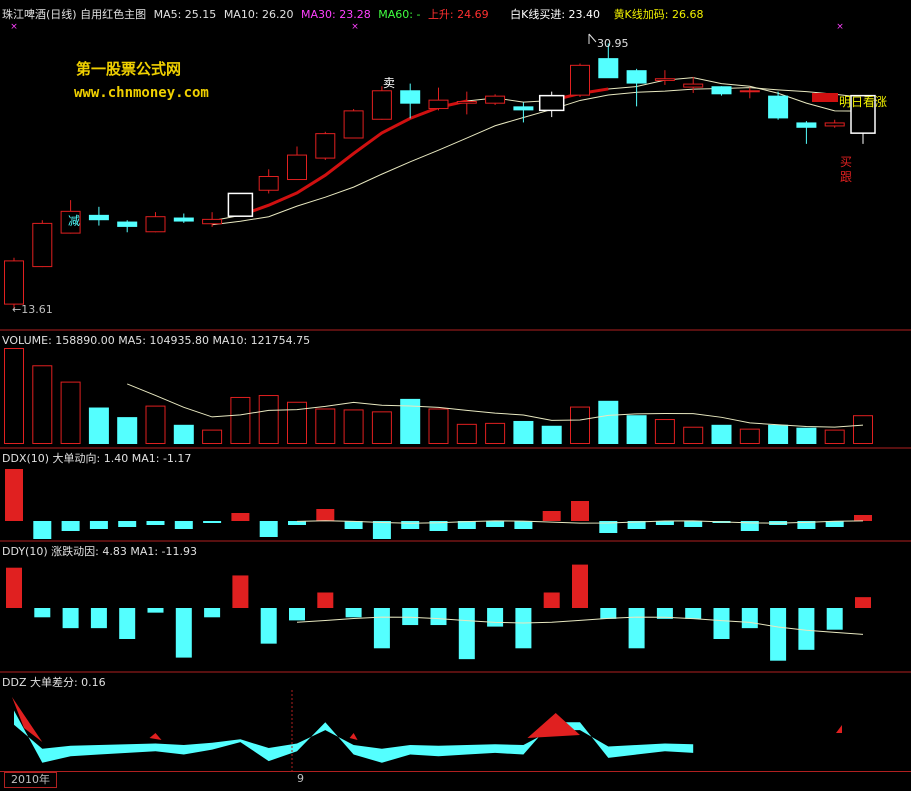  Describe the element at coordinates (538, 156) in the screenshot. I see `ma10-line` at that location.